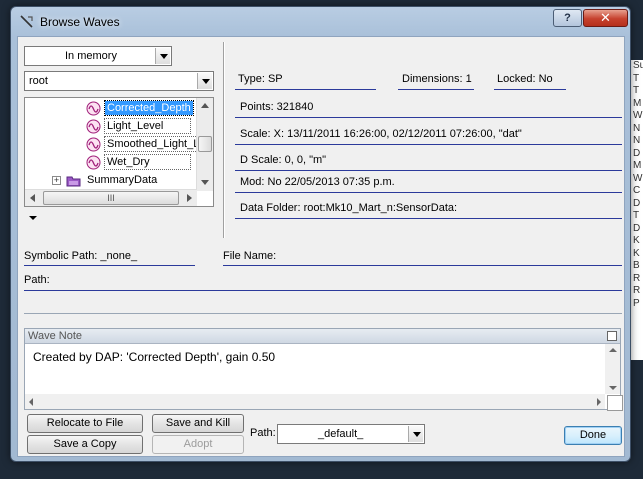 This screenshot has width=643, height=479. Describe the element at coordinates (260, 79) in the screenshot. I see `type-field: Type: SP` at that location.